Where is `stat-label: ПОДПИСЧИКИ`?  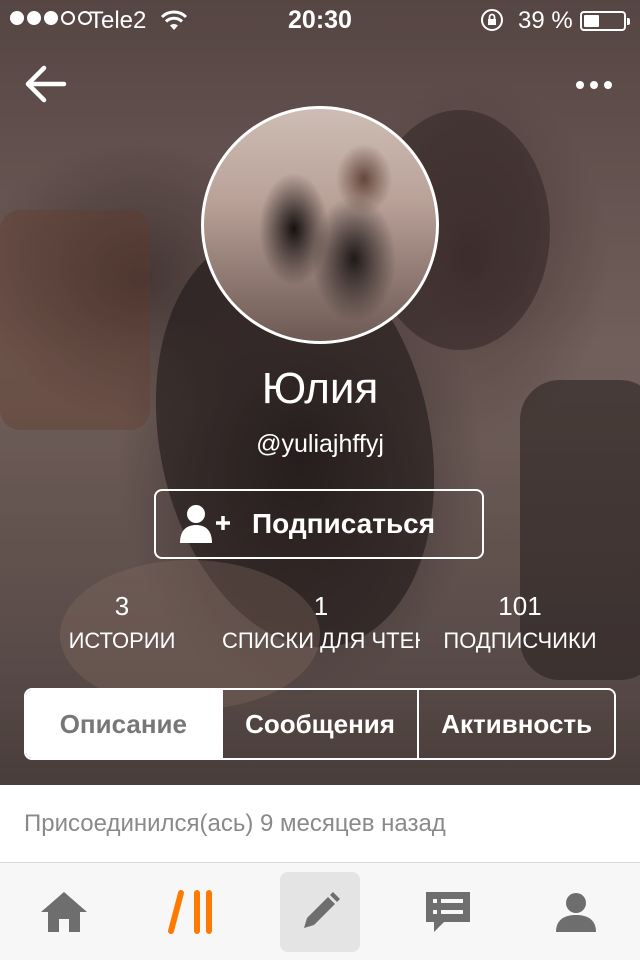 stat-label: ПОДПИСЧИКИ is located at coordinates (520, 640).